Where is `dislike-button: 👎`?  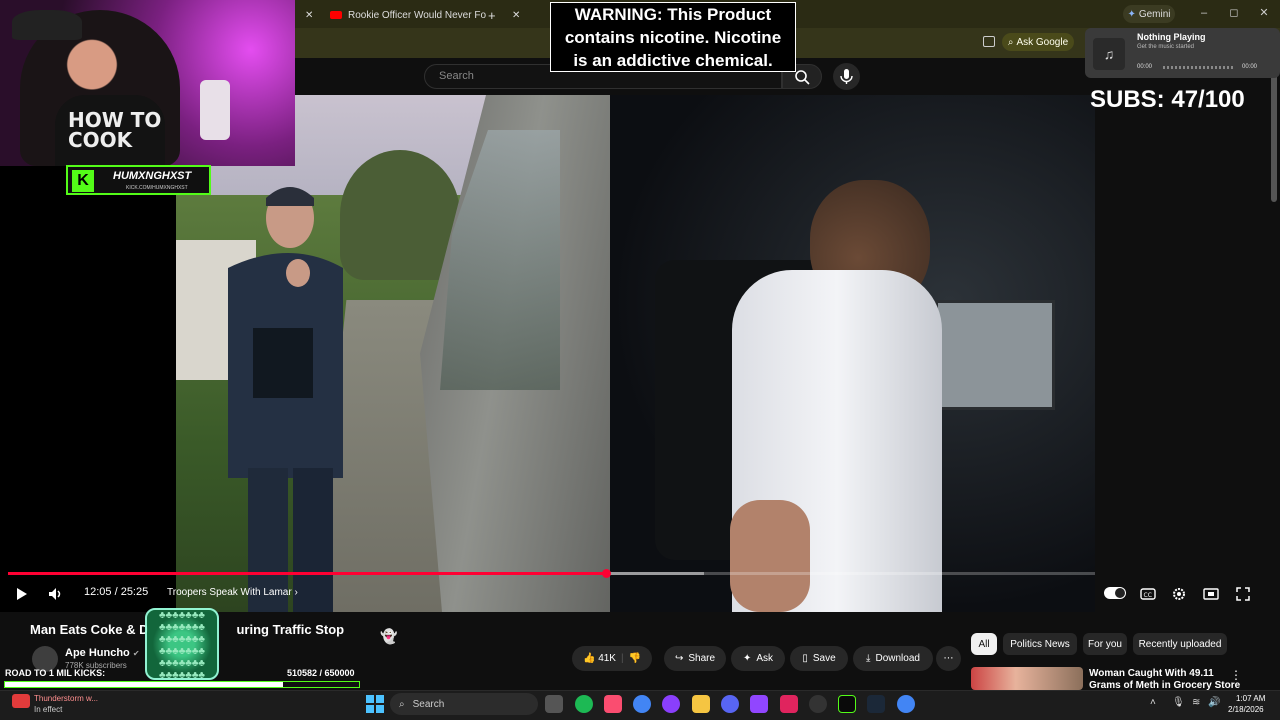
dislike-button: 👎 is located at coordinates (635, 658).